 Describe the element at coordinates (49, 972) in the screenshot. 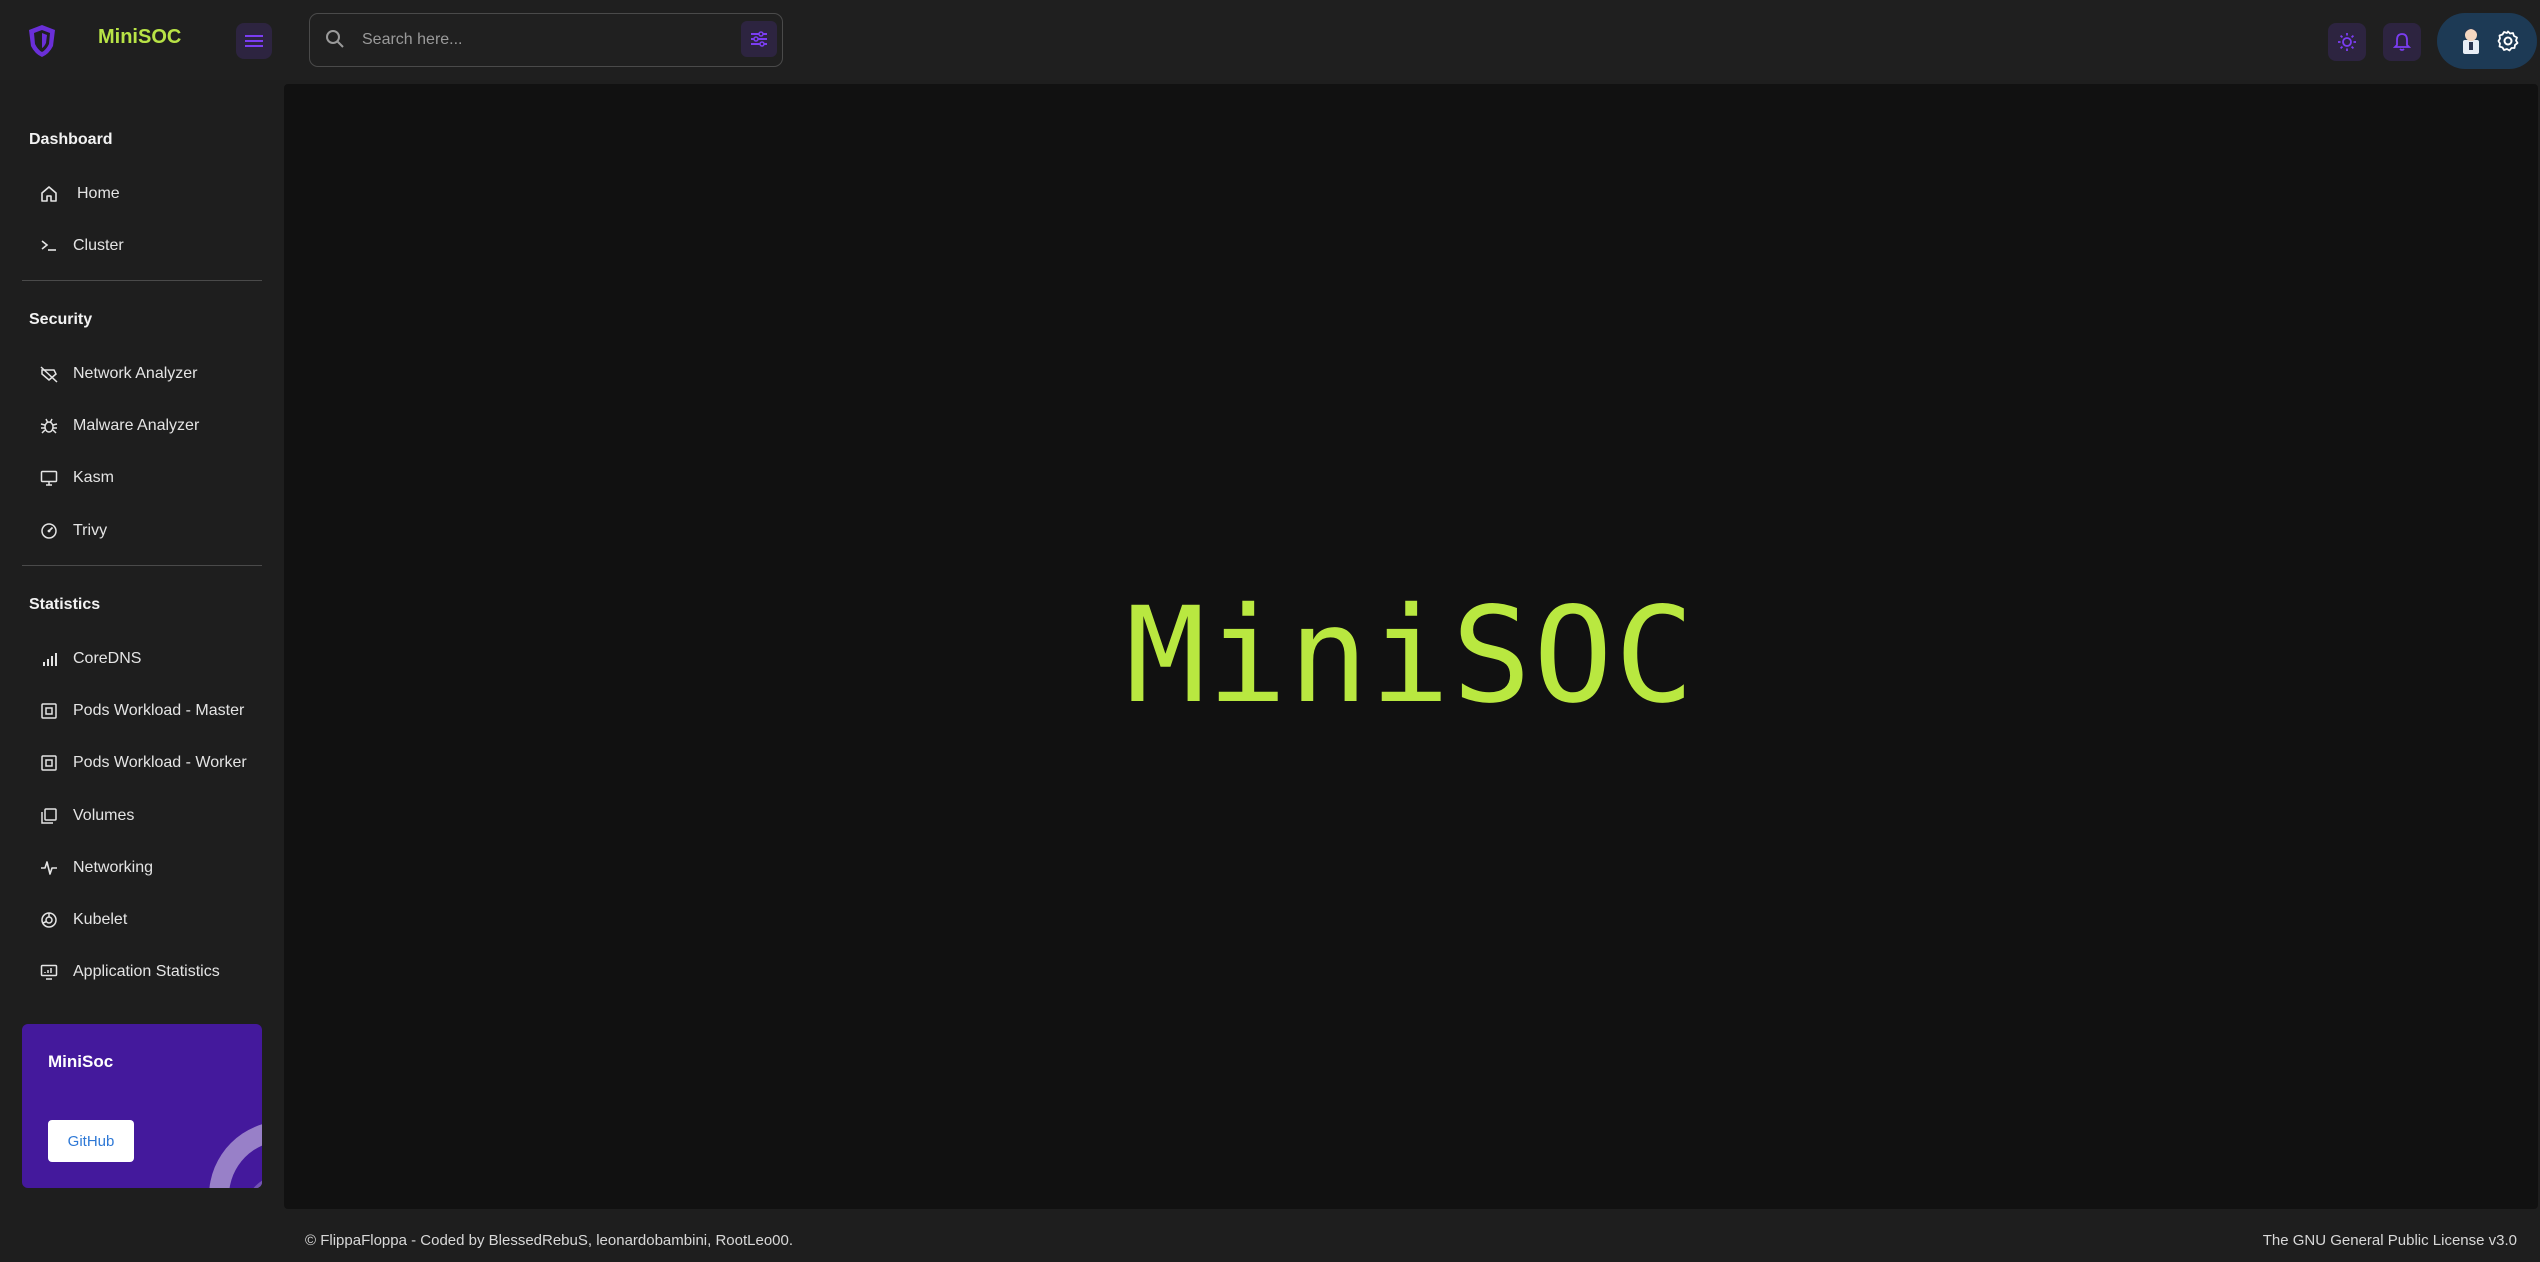

I see `display-chart-icon` at that location.